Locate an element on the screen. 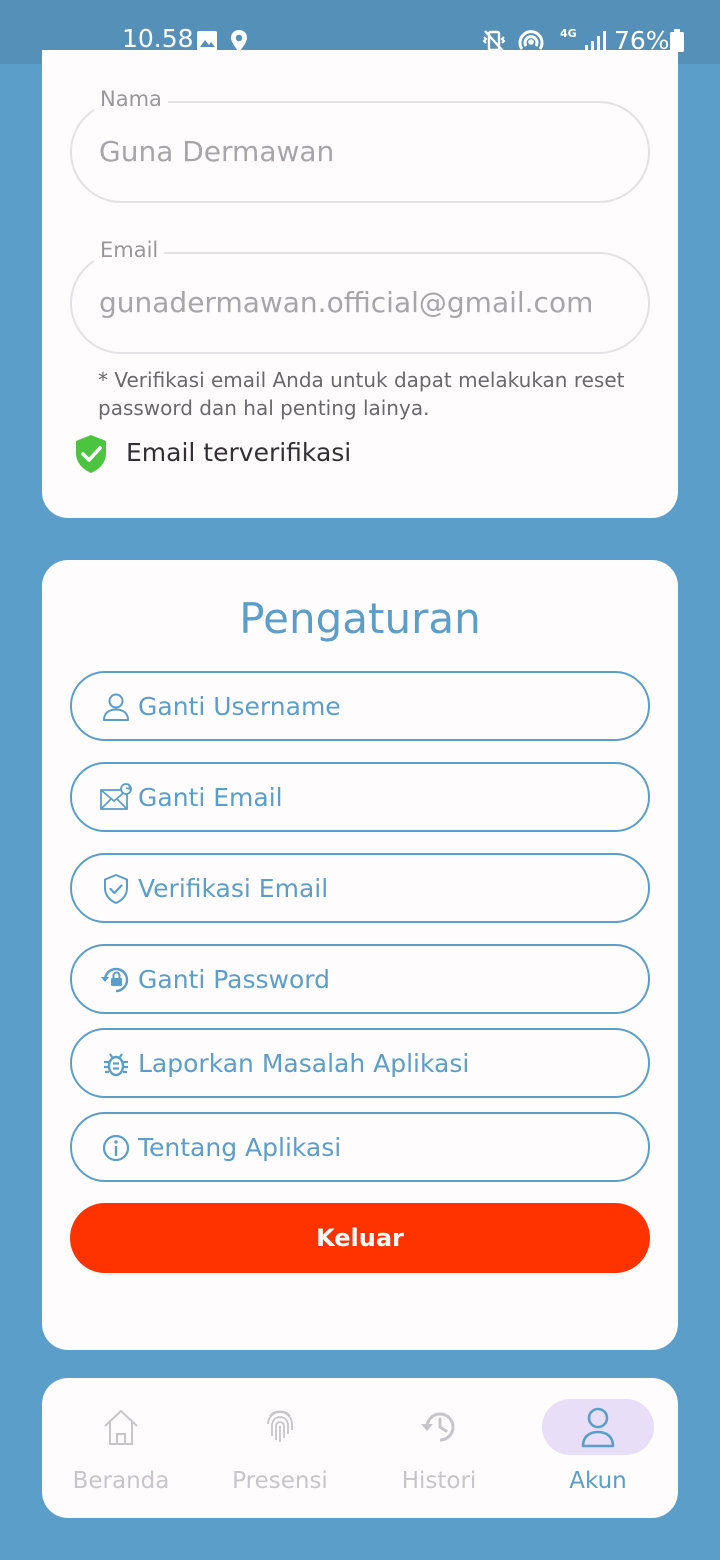 The width and height of the screenshot is (720, 1560). status-time: 10.58 is located at coordinates (158, 38).